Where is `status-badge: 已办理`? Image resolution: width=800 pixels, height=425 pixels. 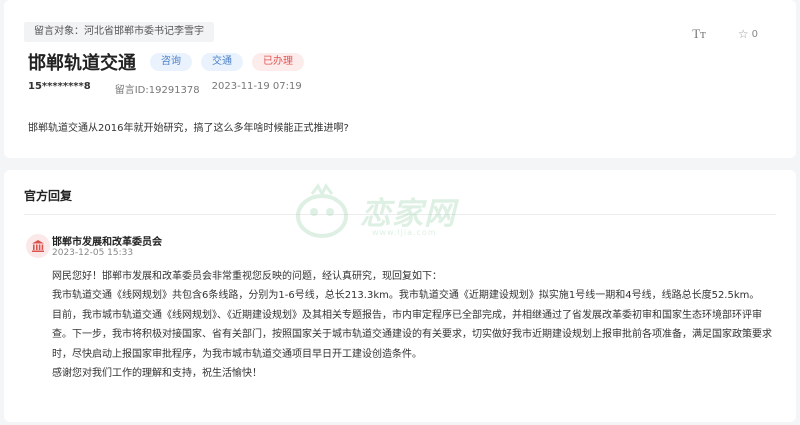
status-badge: 已办理 is located at coordinates (278, 62).